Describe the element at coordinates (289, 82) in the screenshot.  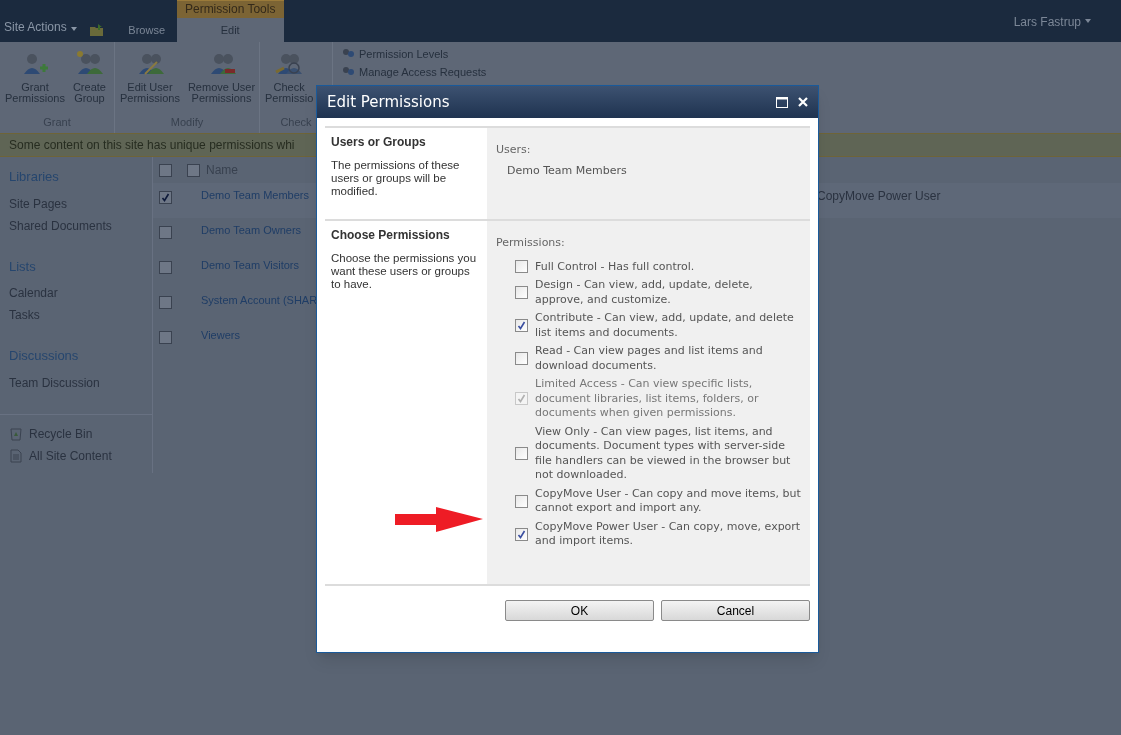
I see `ribbon-button: Check Permissio` at that location.